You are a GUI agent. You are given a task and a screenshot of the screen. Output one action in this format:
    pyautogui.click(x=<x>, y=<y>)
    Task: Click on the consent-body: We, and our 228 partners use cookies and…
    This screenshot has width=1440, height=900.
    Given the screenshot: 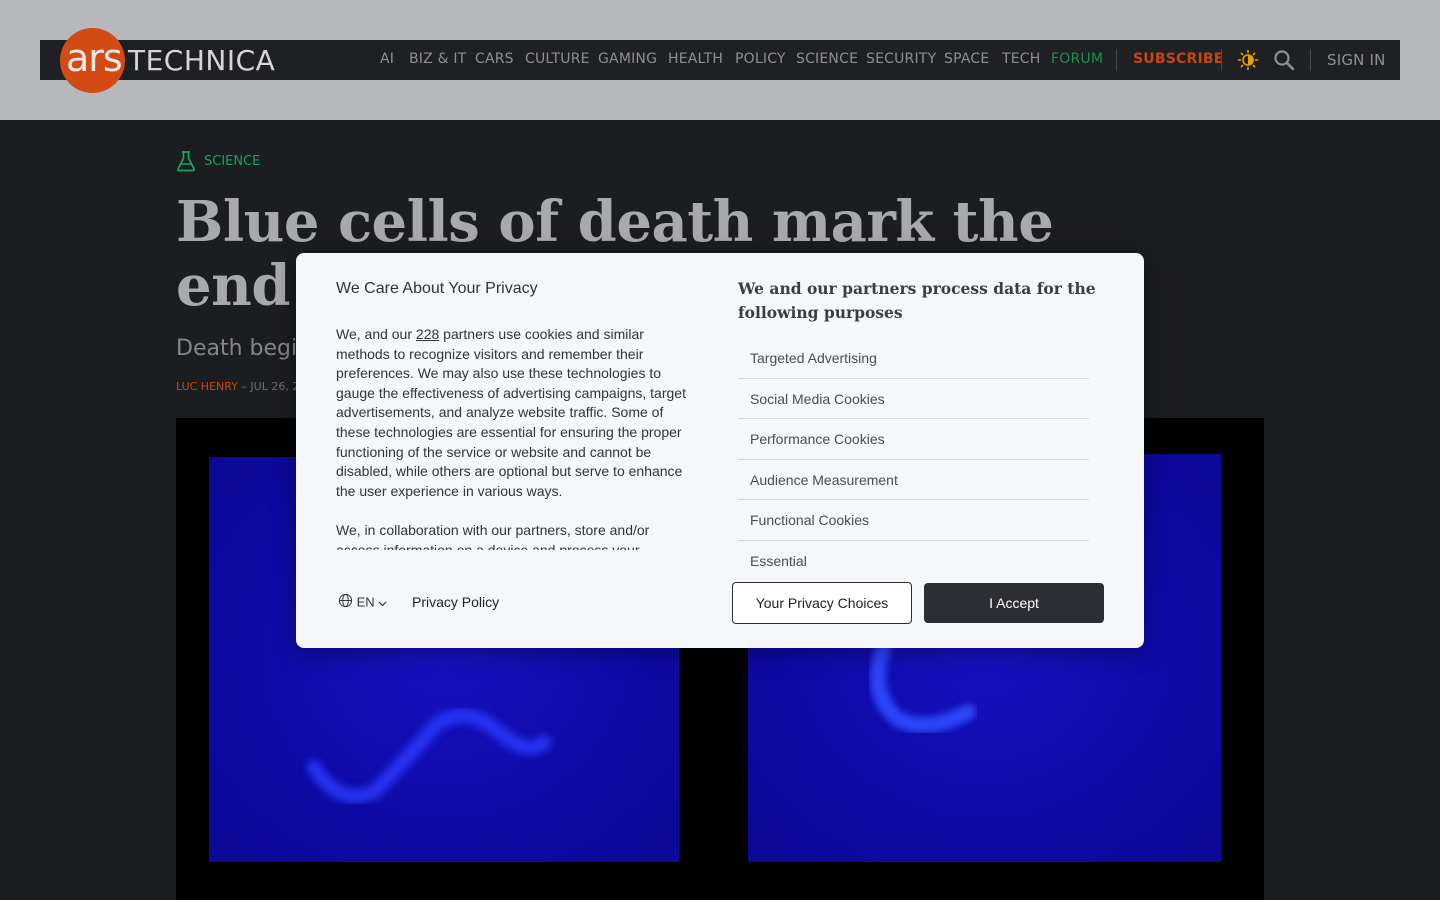 What is the action you would take?
    pyautogui.click(x=512, y=437)
    